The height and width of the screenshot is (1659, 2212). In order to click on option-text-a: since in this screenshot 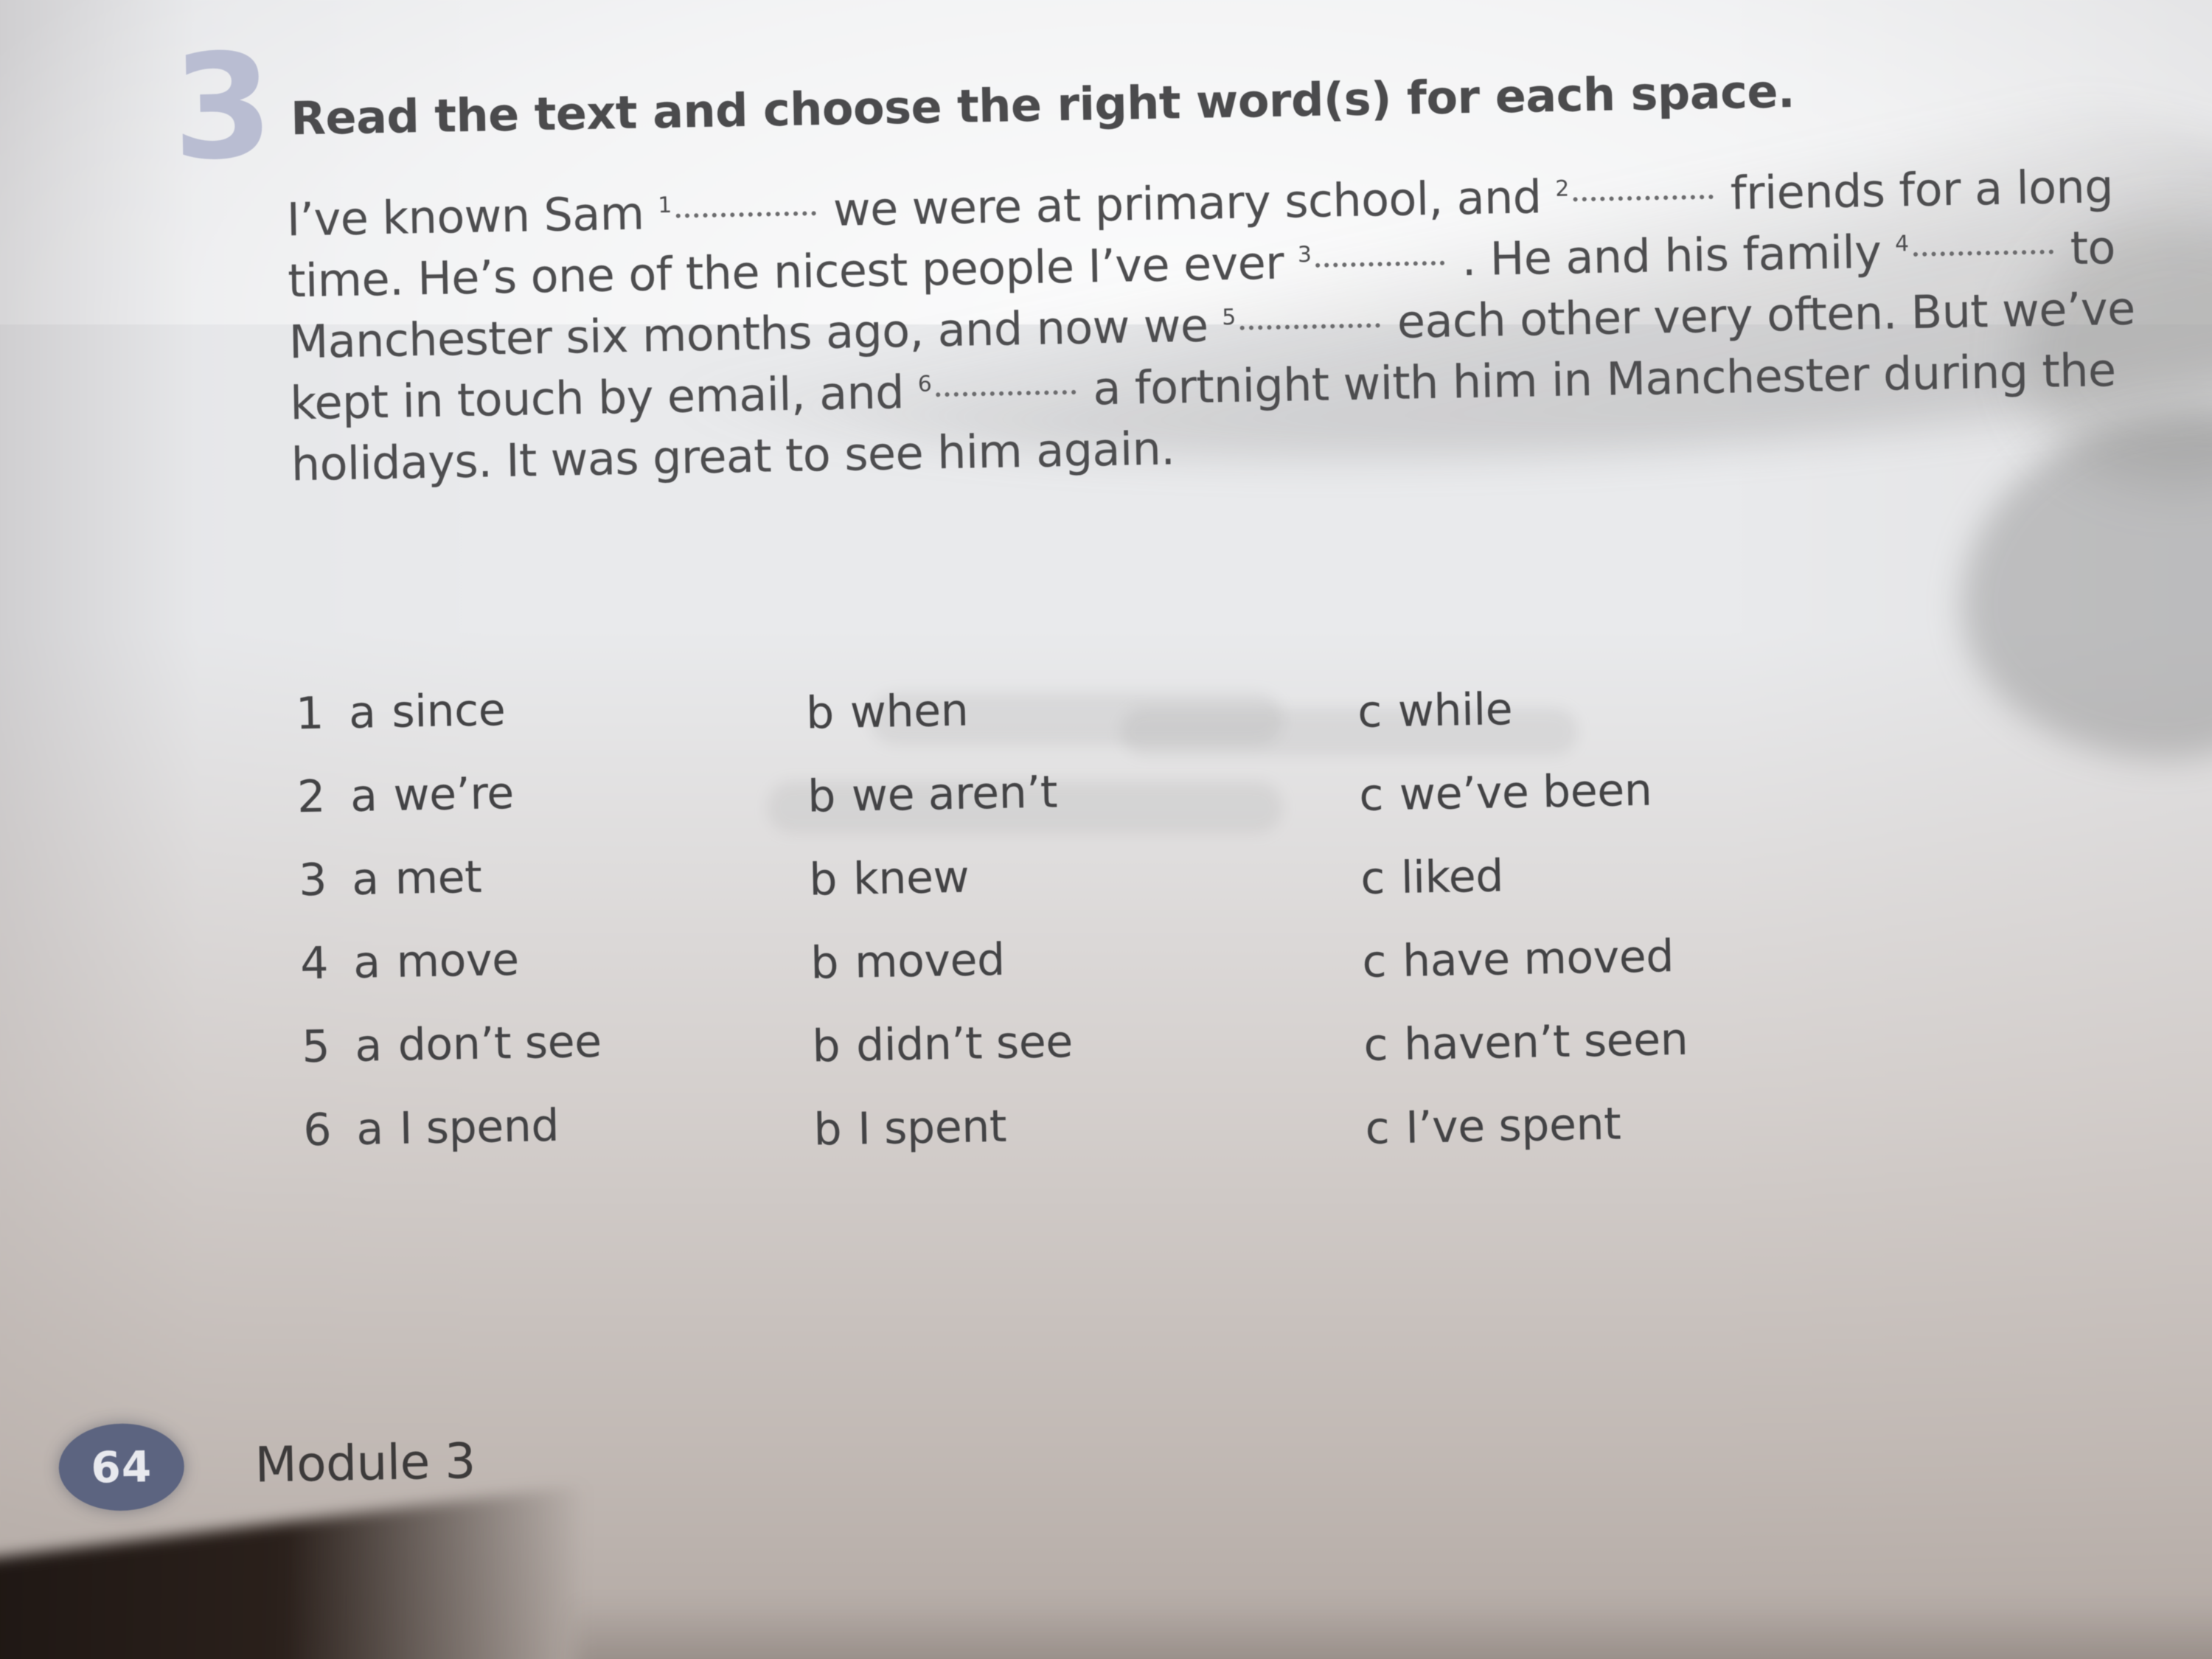, I will do `click(448, 711)`.